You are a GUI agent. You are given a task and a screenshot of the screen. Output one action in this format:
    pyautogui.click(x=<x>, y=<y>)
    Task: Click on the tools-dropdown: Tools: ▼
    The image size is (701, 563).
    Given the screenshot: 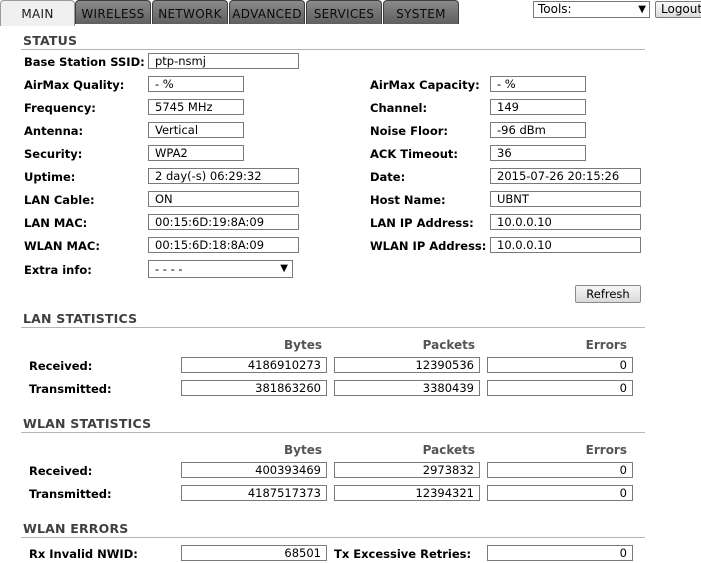 What is the action you would take?
    pyautogui.click(x=591, y=9)
    